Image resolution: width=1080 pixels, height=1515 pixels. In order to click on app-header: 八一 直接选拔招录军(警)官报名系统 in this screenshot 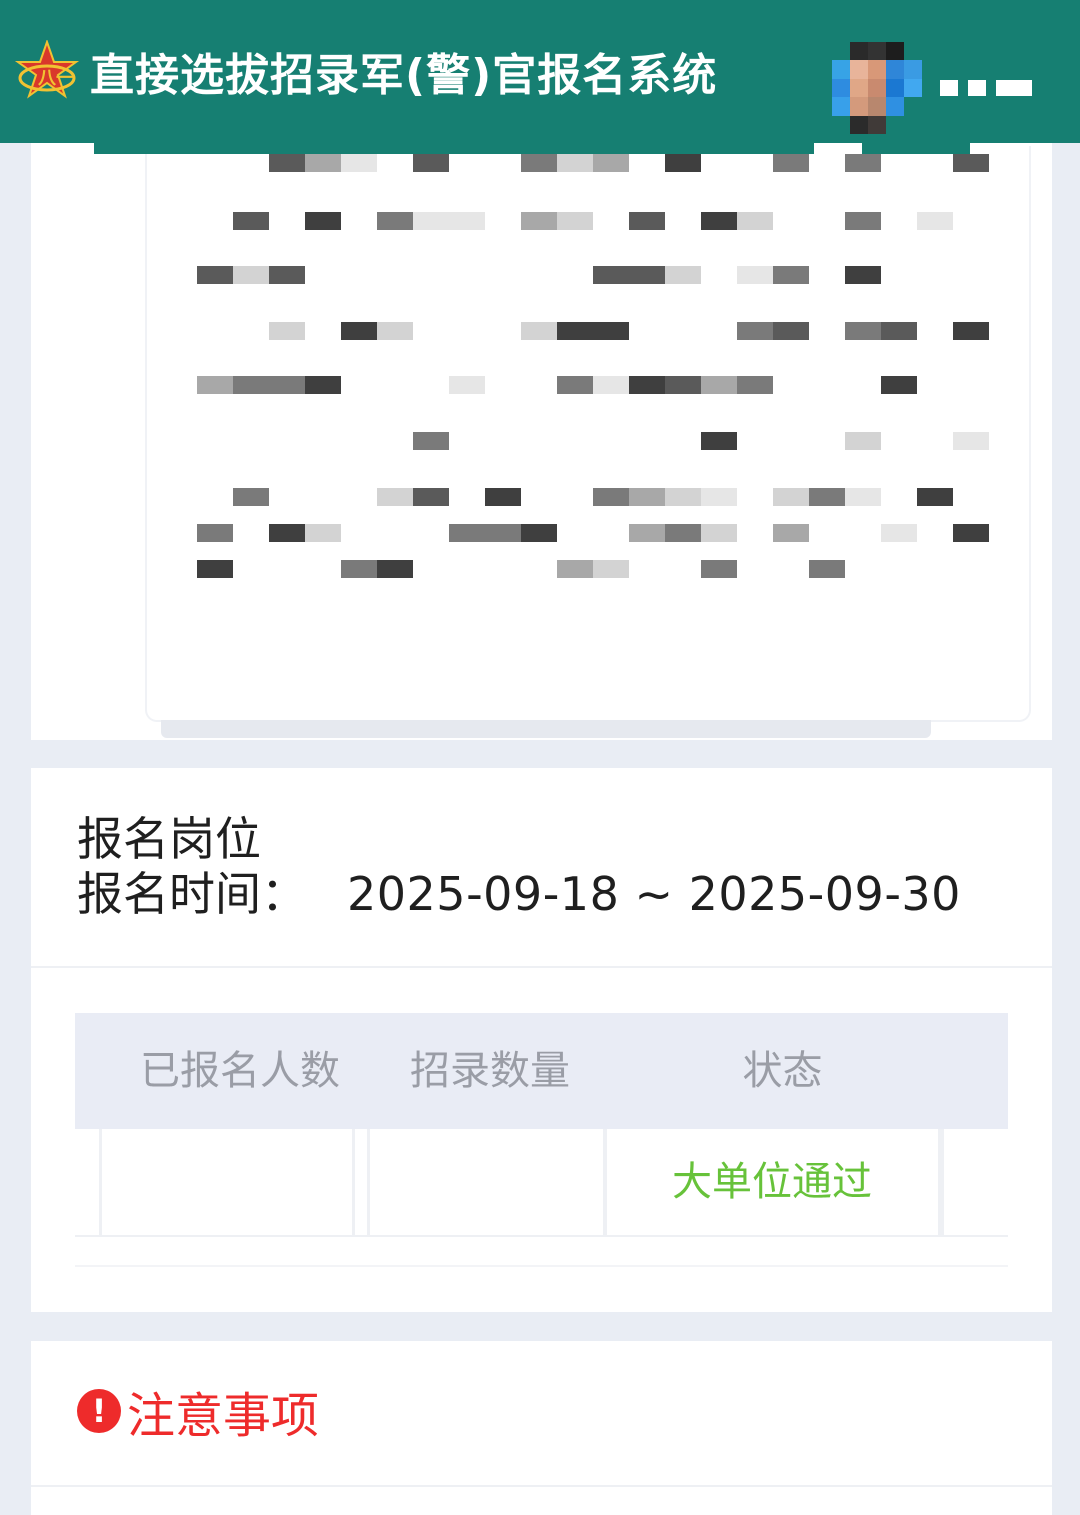, I will do `click(540, 77)`.